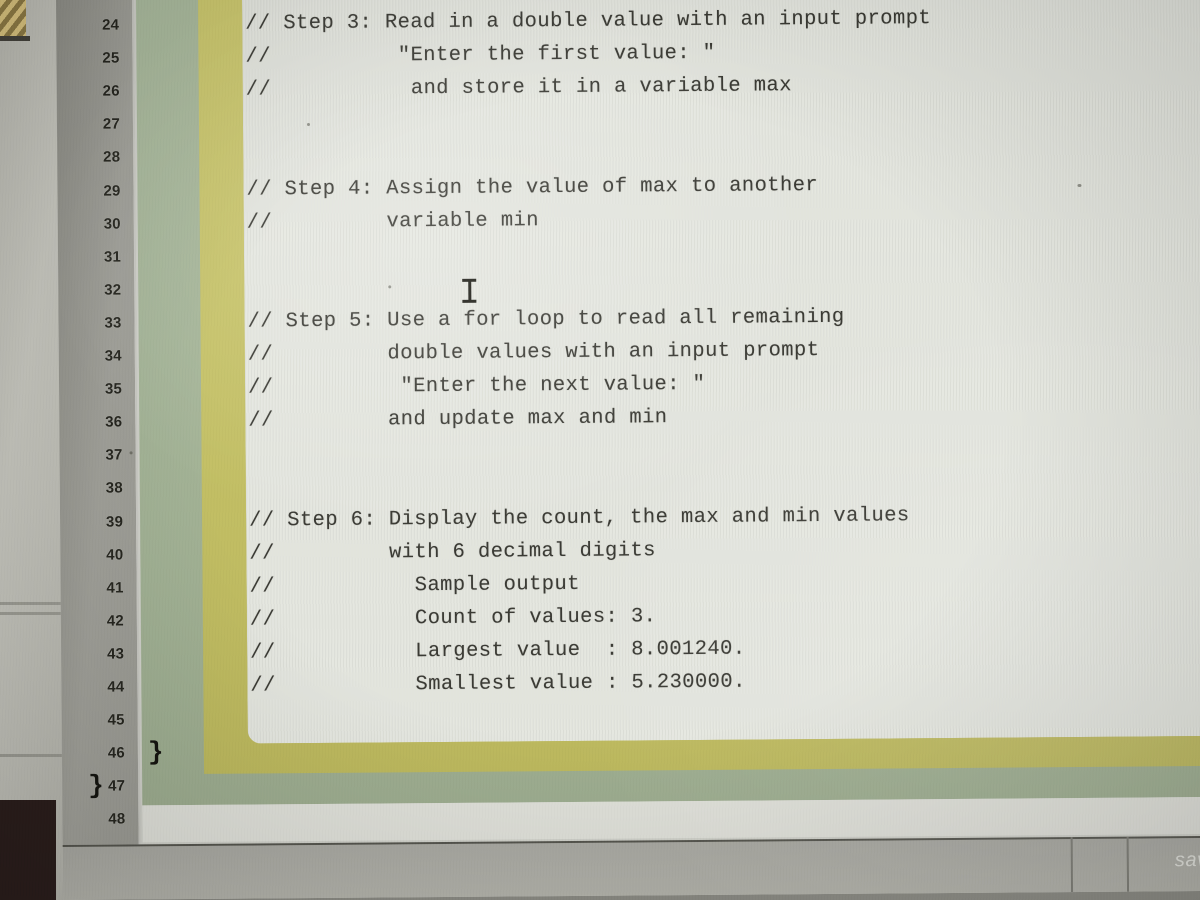  I want to click on closing-brace-outer: }, so click(96, 786).